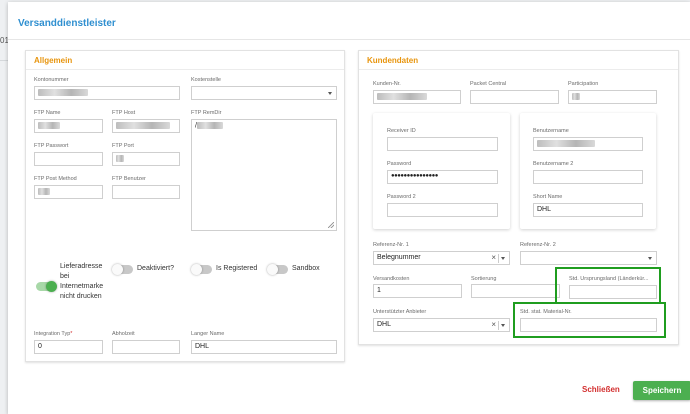 This screenshot has height=414, width=690. What do you see at coordinates (155, 268) in the screenshot?
I see `deaktiviert-label: Deaktiviert?` at bounding box center [155, 268].